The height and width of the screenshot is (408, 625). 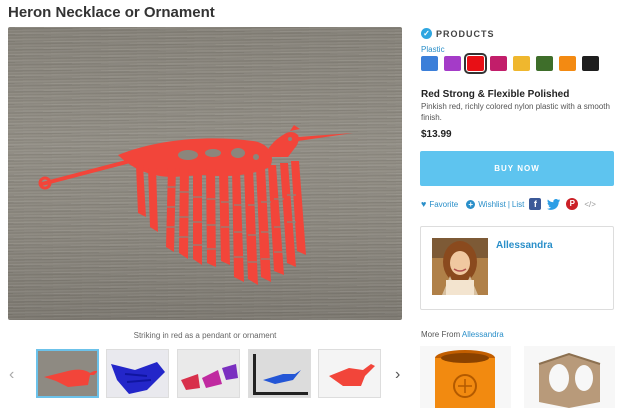 What do you see at coordinates (590, 204) in the screenshot?
I see `embed-code-icon: </>` at bounding box center [590, 204].